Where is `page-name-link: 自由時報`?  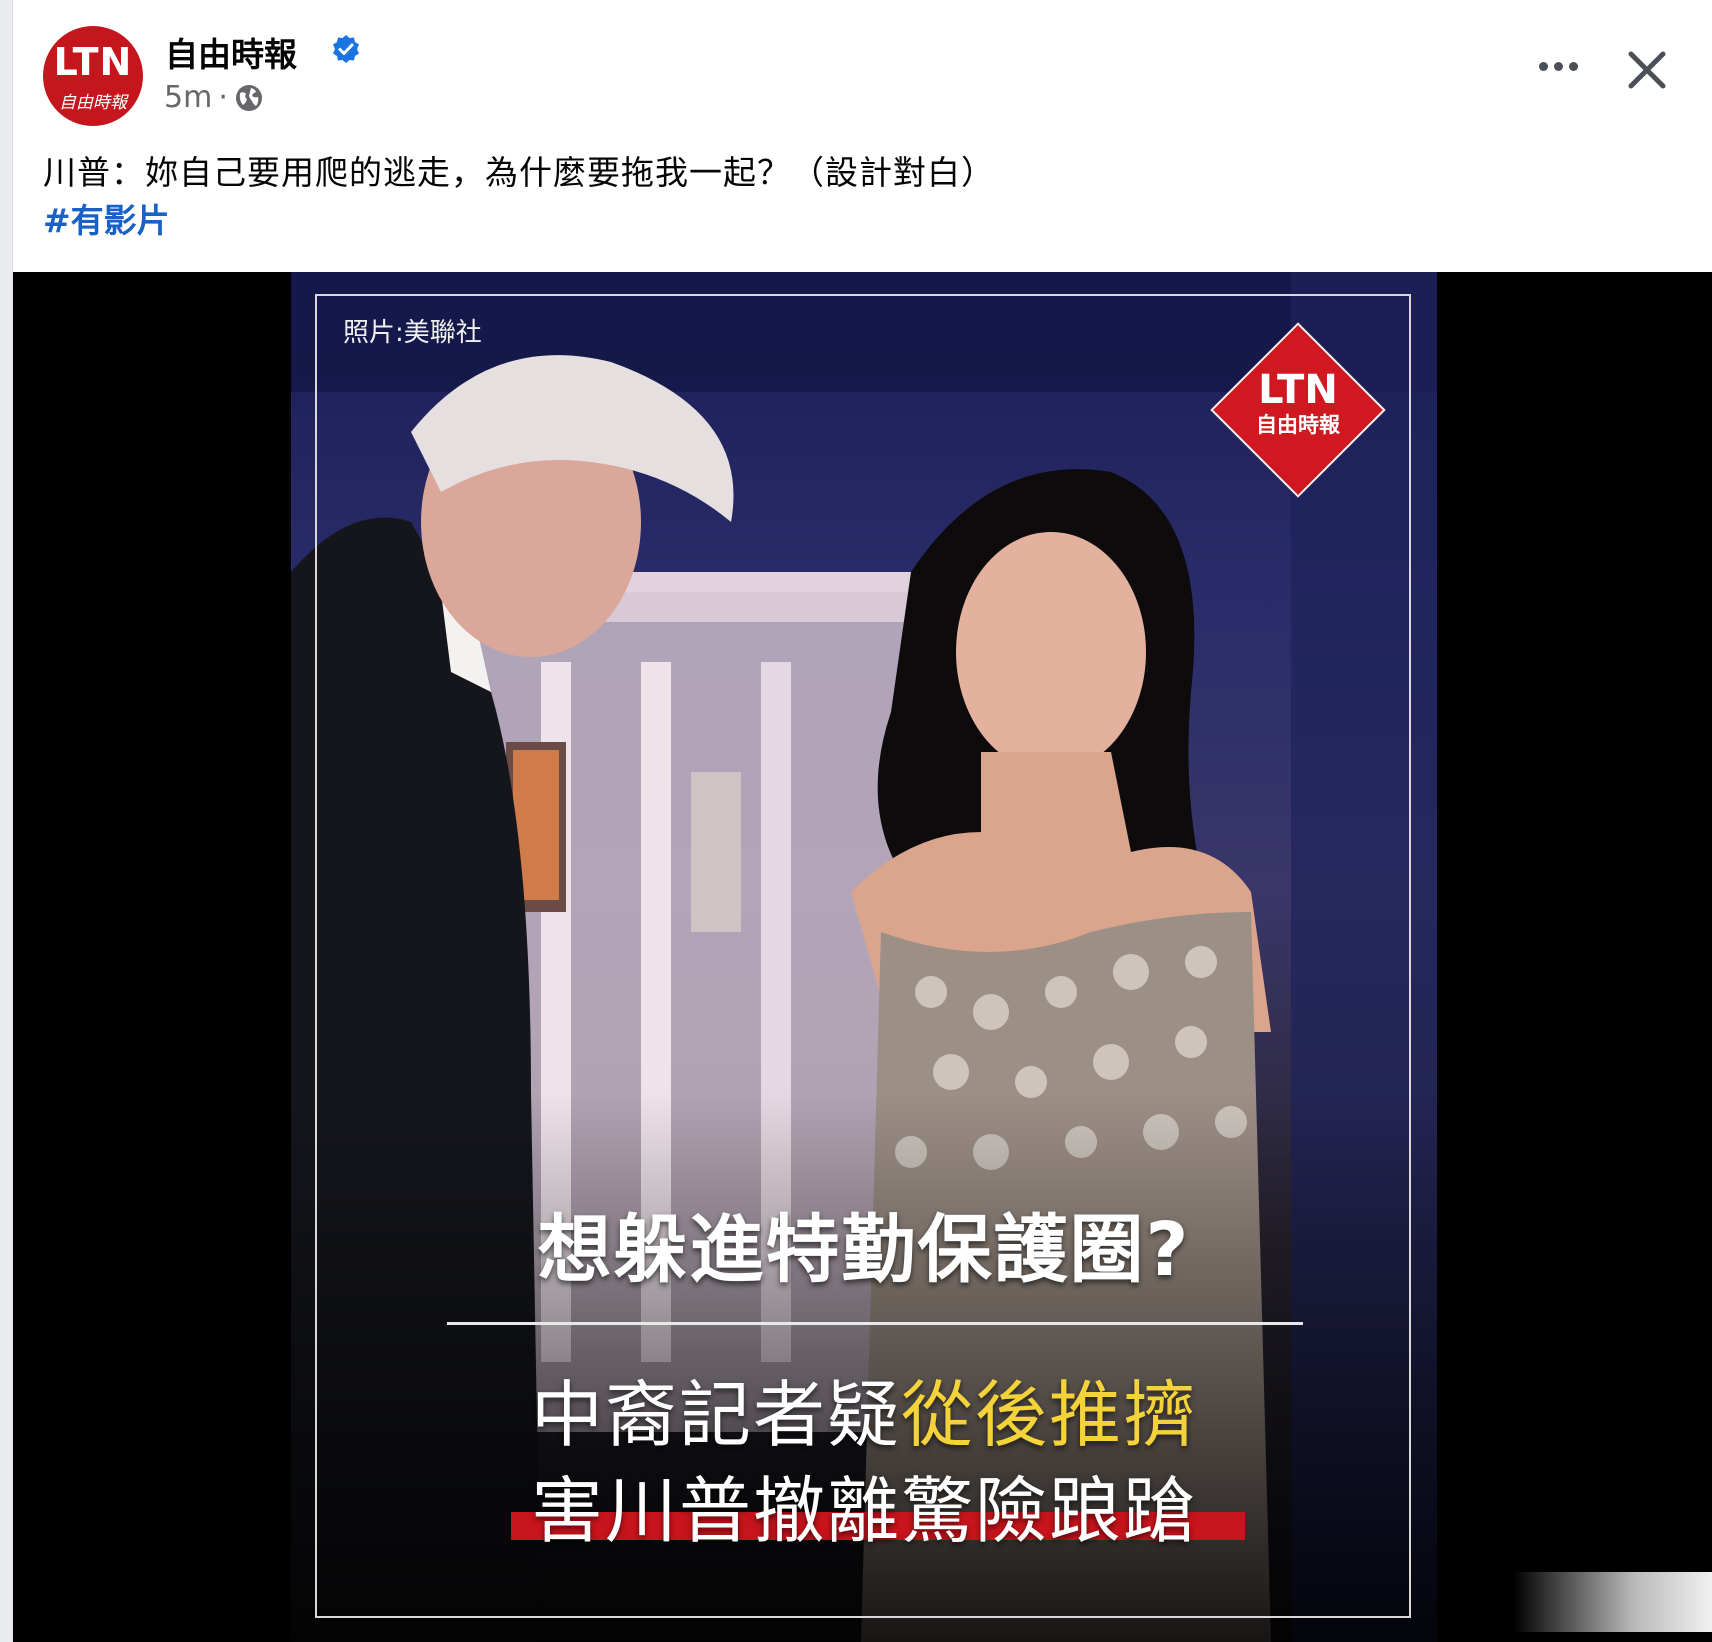 page-name-link: 自由時報 is located at coordinates (231, 52).